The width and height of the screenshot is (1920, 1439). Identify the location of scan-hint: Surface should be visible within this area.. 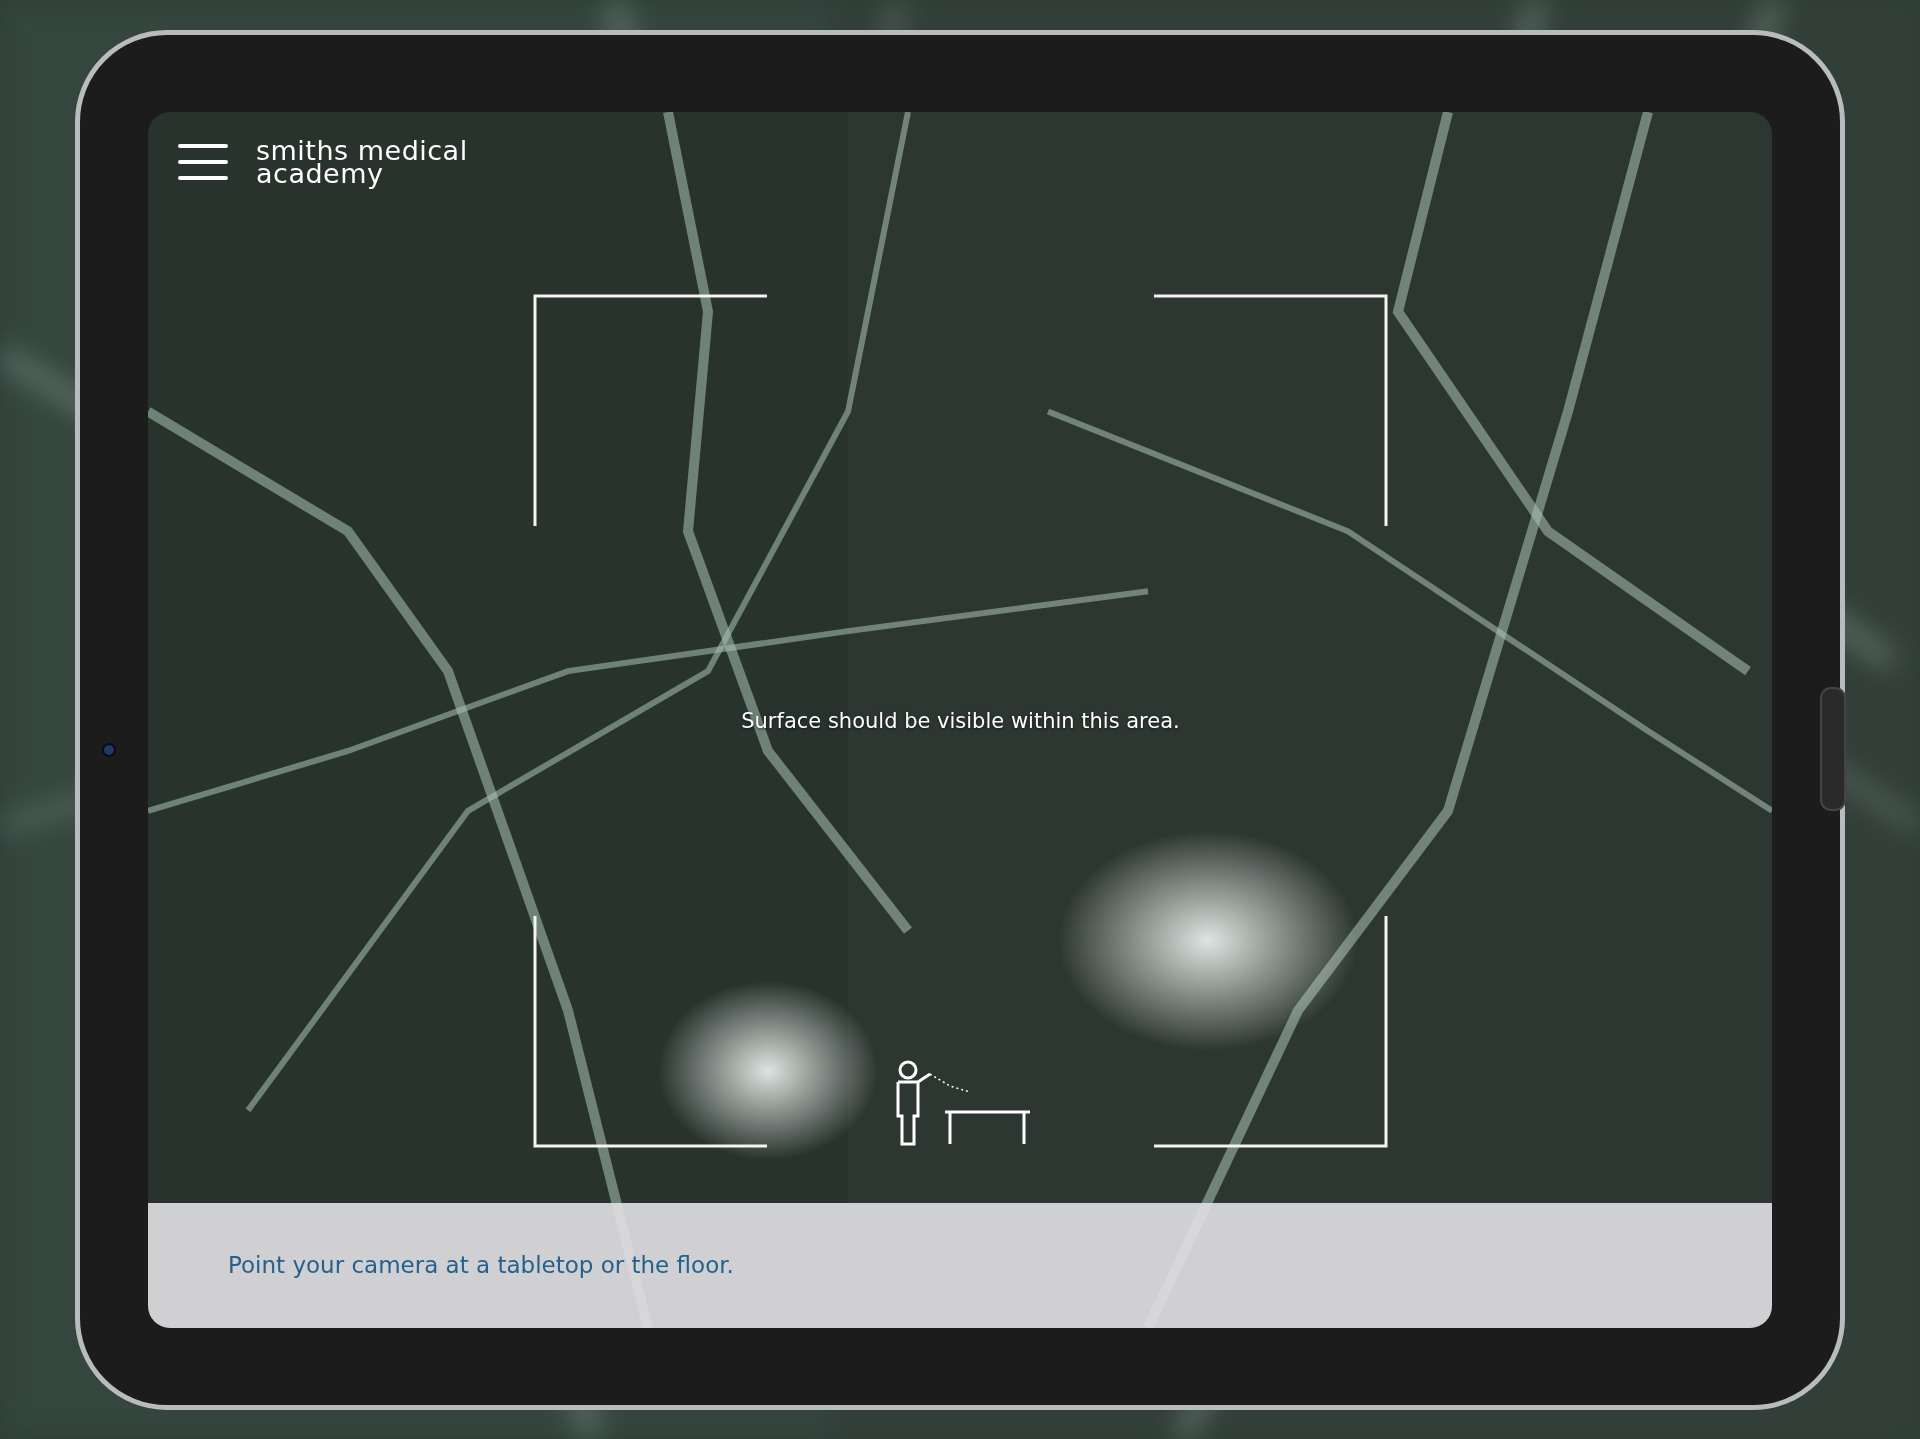
(960, 720).